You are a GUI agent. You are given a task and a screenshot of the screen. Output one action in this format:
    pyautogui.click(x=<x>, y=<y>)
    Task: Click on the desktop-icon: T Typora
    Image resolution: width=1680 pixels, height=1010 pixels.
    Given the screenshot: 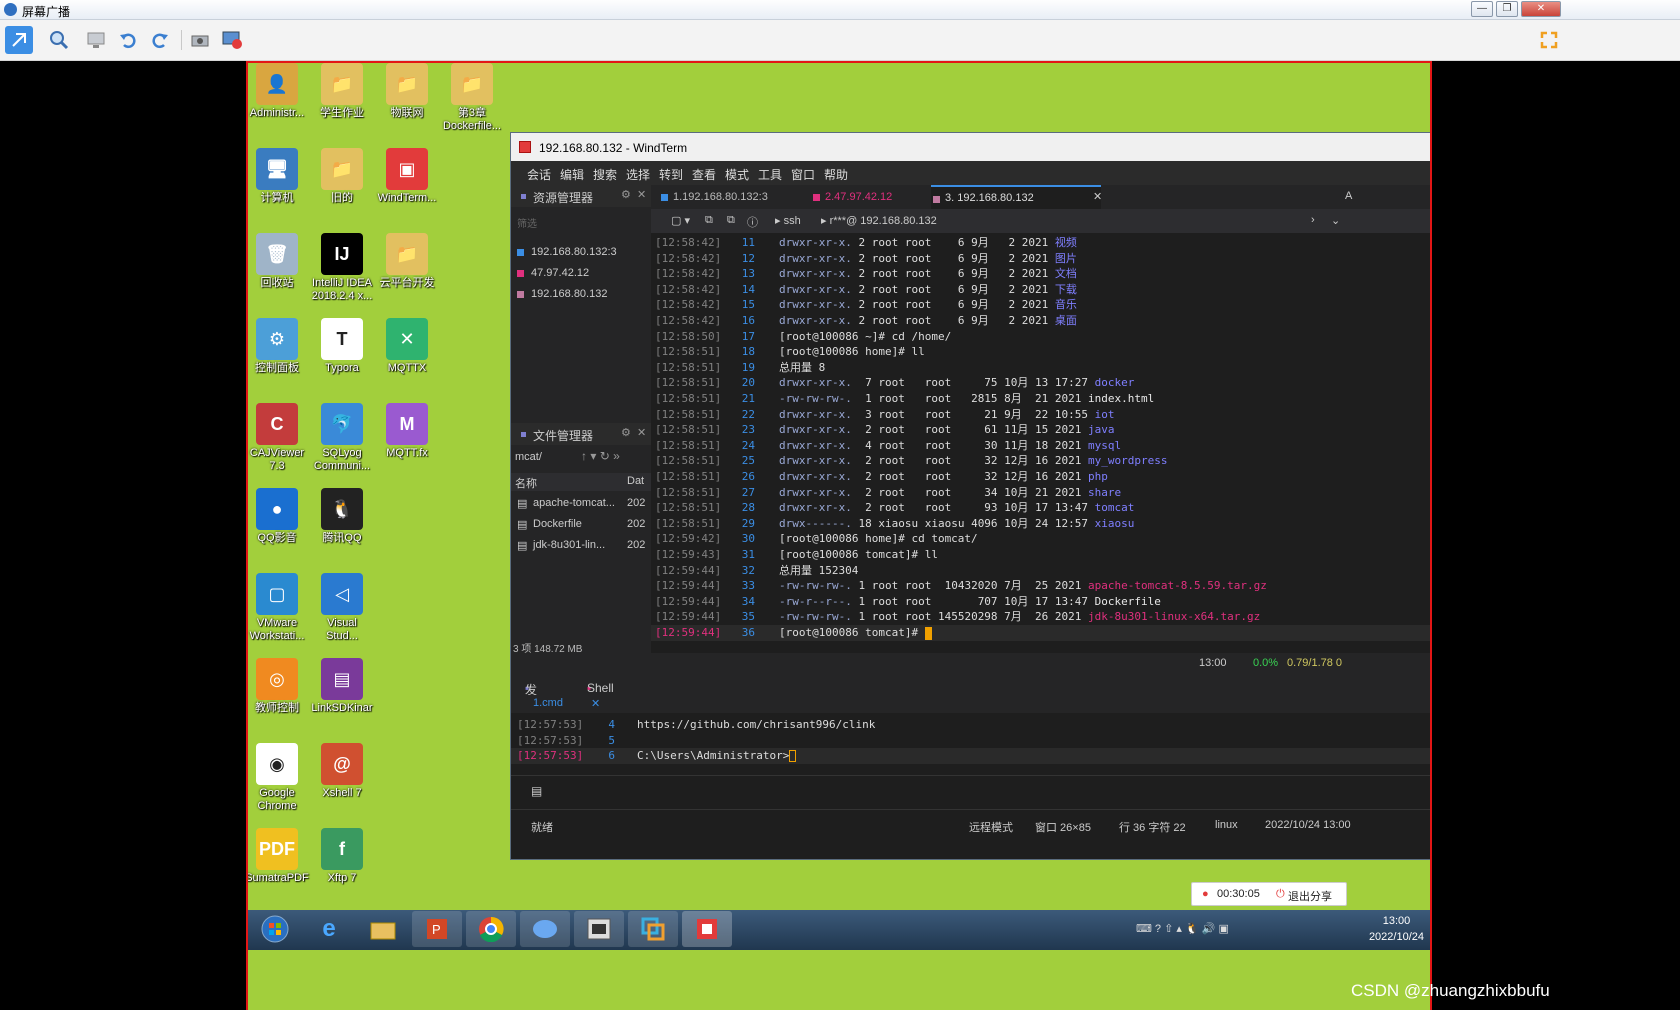 What is the action you would take?
    pyautogui.click(x=342, y=346)
    